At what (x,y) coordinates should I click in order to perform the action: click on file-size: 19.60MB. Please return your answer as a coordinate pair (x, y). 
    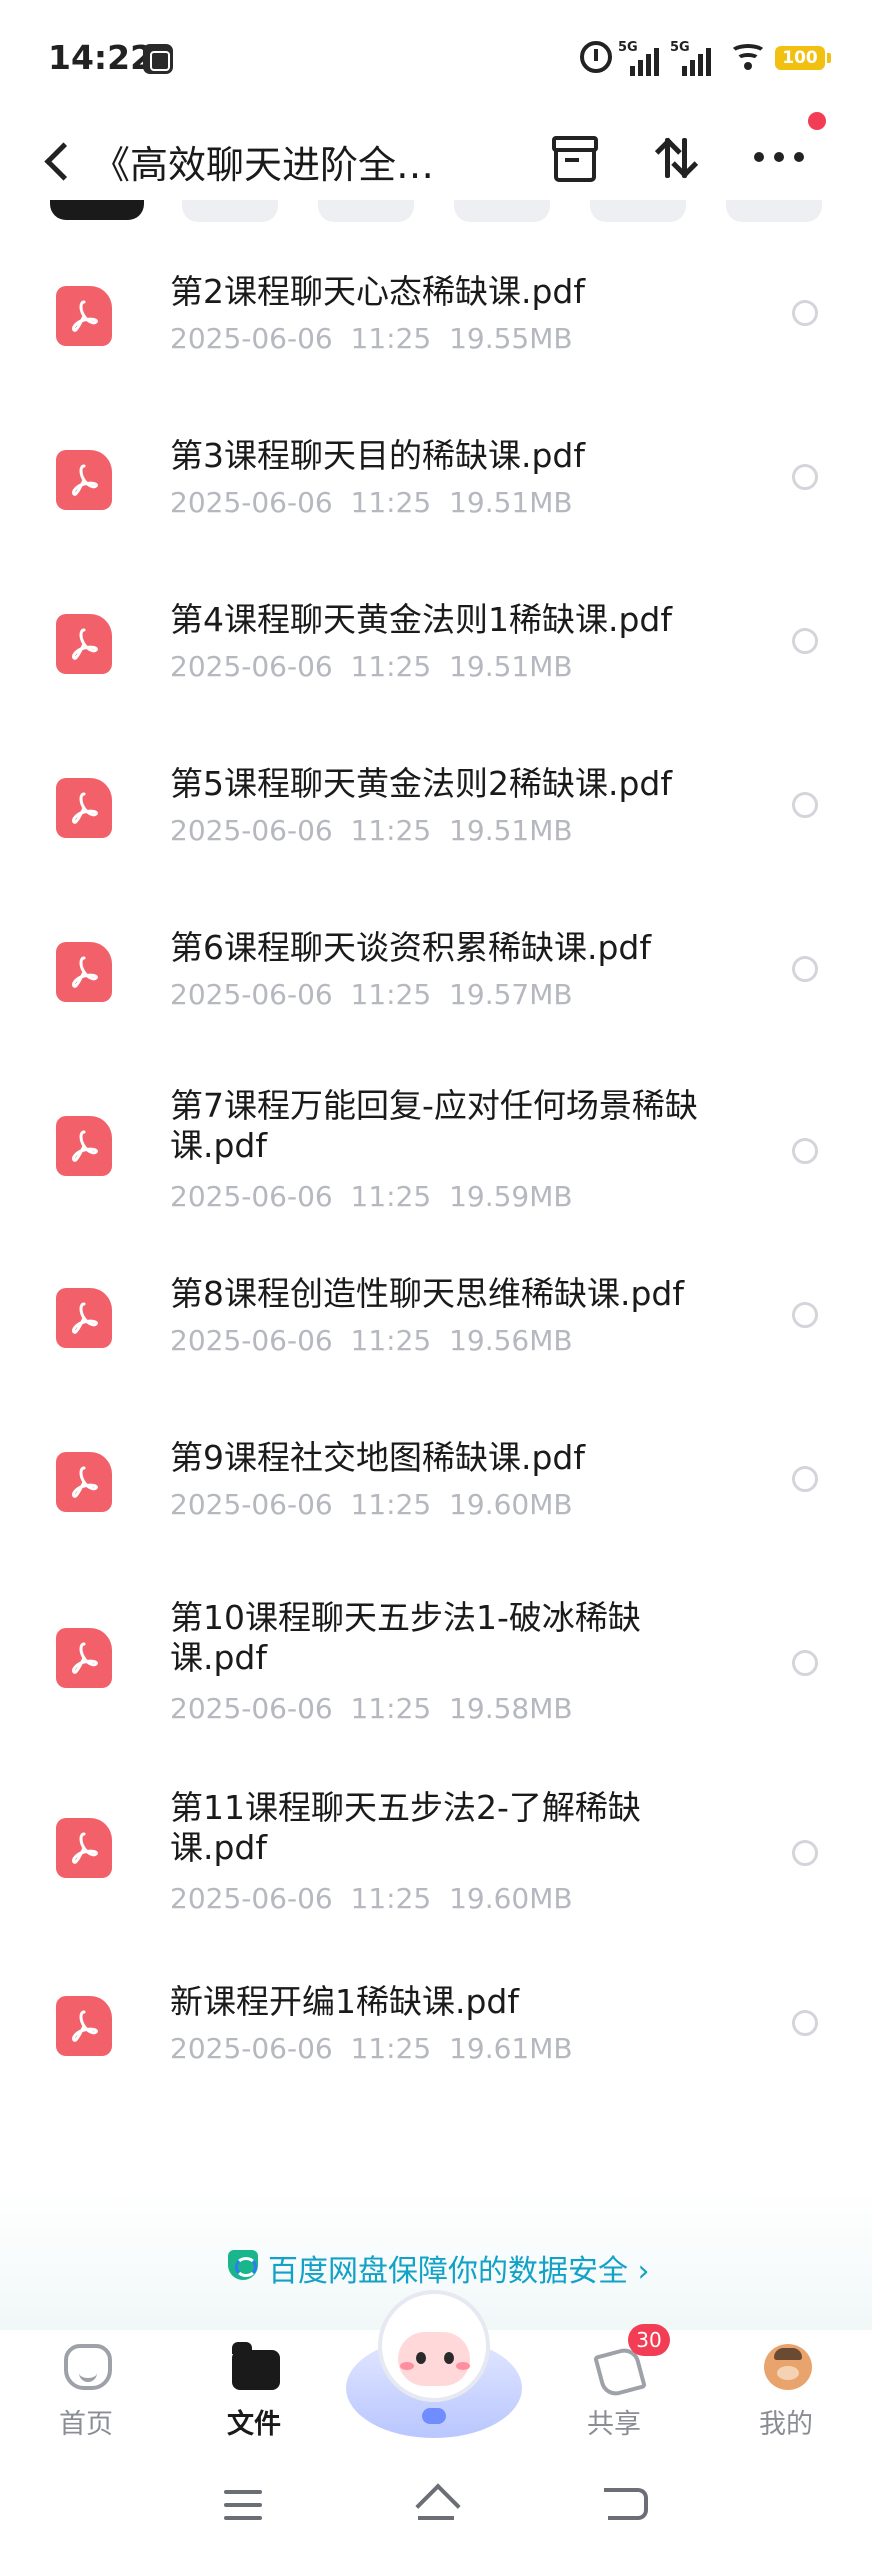
    Looking at the image, I should click on (511, 1504).